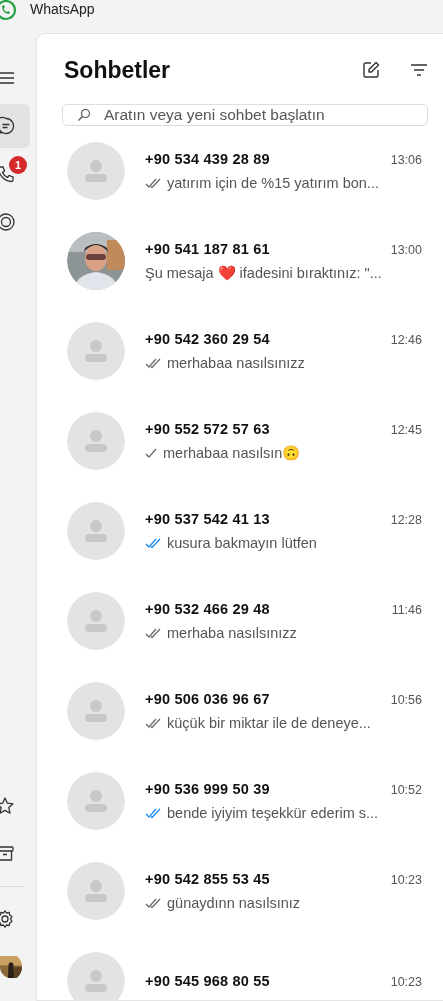 This screenshot has width=443, height=1001. What do you see at coordinates (240, 891) in the screenshot?
I see `chat-list-item: +90 542 855 53 45 10:23 günaydınn nasılsınız` at bounding box center [240, 891].